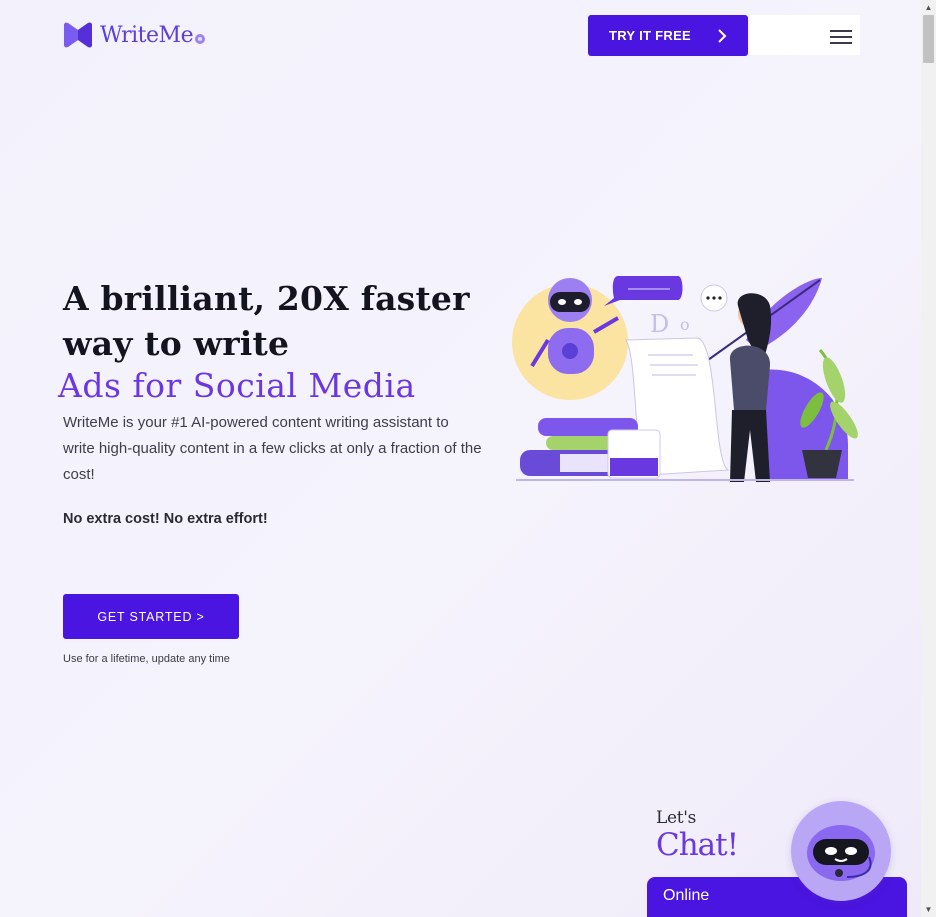 This screenshot has height=917, width=936. What do you see at coordinates (78, 35) in the screenshot?
I see `brand-logo-icon` at bounding box center [78, 35].